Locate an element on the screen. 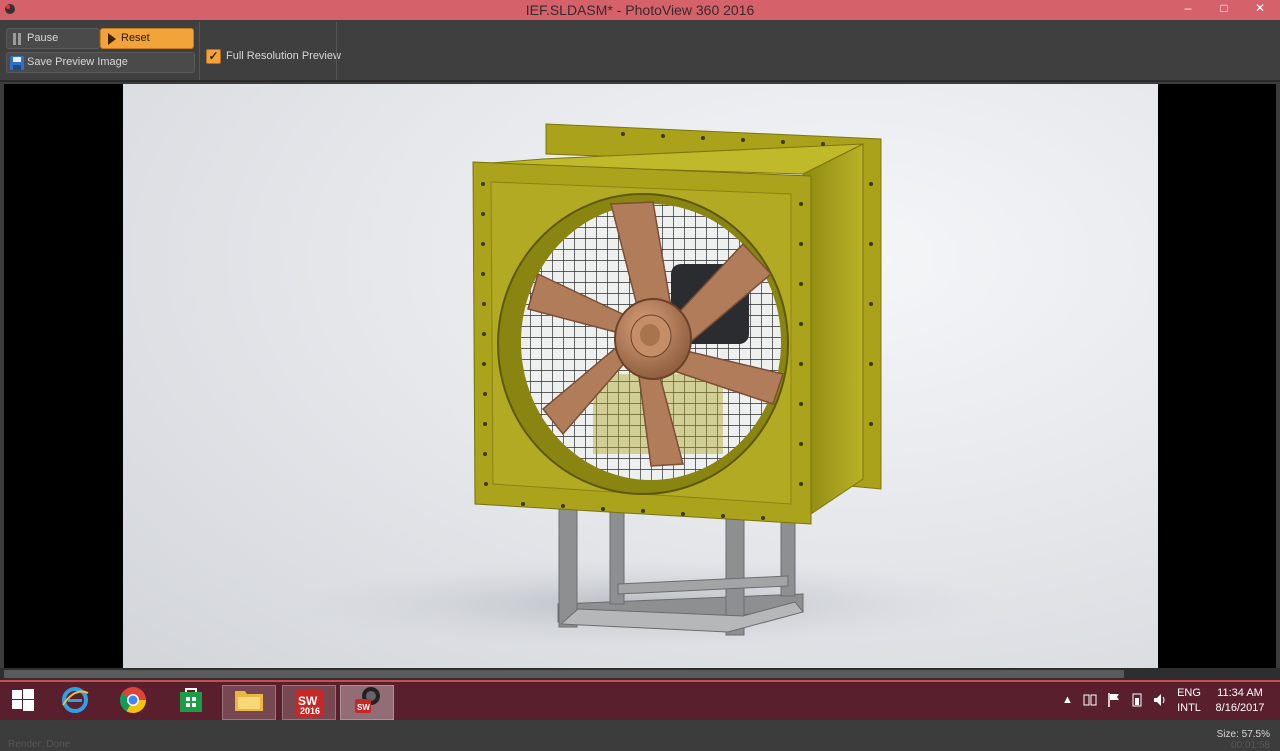 This screenshot has width=1280, height=751. taskbar-photoview360: SW is located at coordinates (367, 702).